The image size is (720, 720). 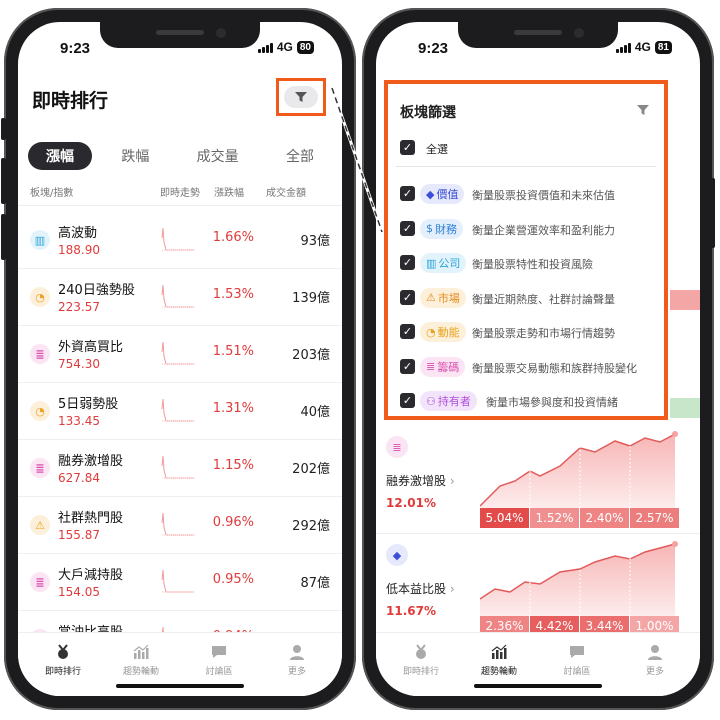 I want to click on row-name: 社群熱門股, so click(x=91, y=518).